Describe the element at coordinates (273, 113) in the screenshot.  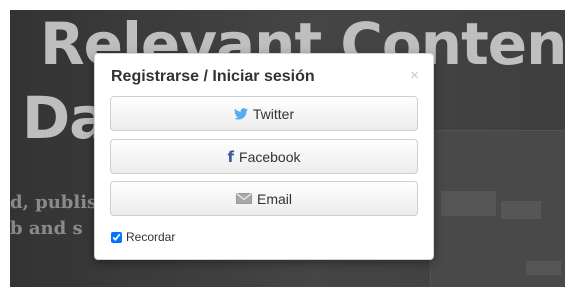
I see `twitter-button-label: Twitter` at that location.